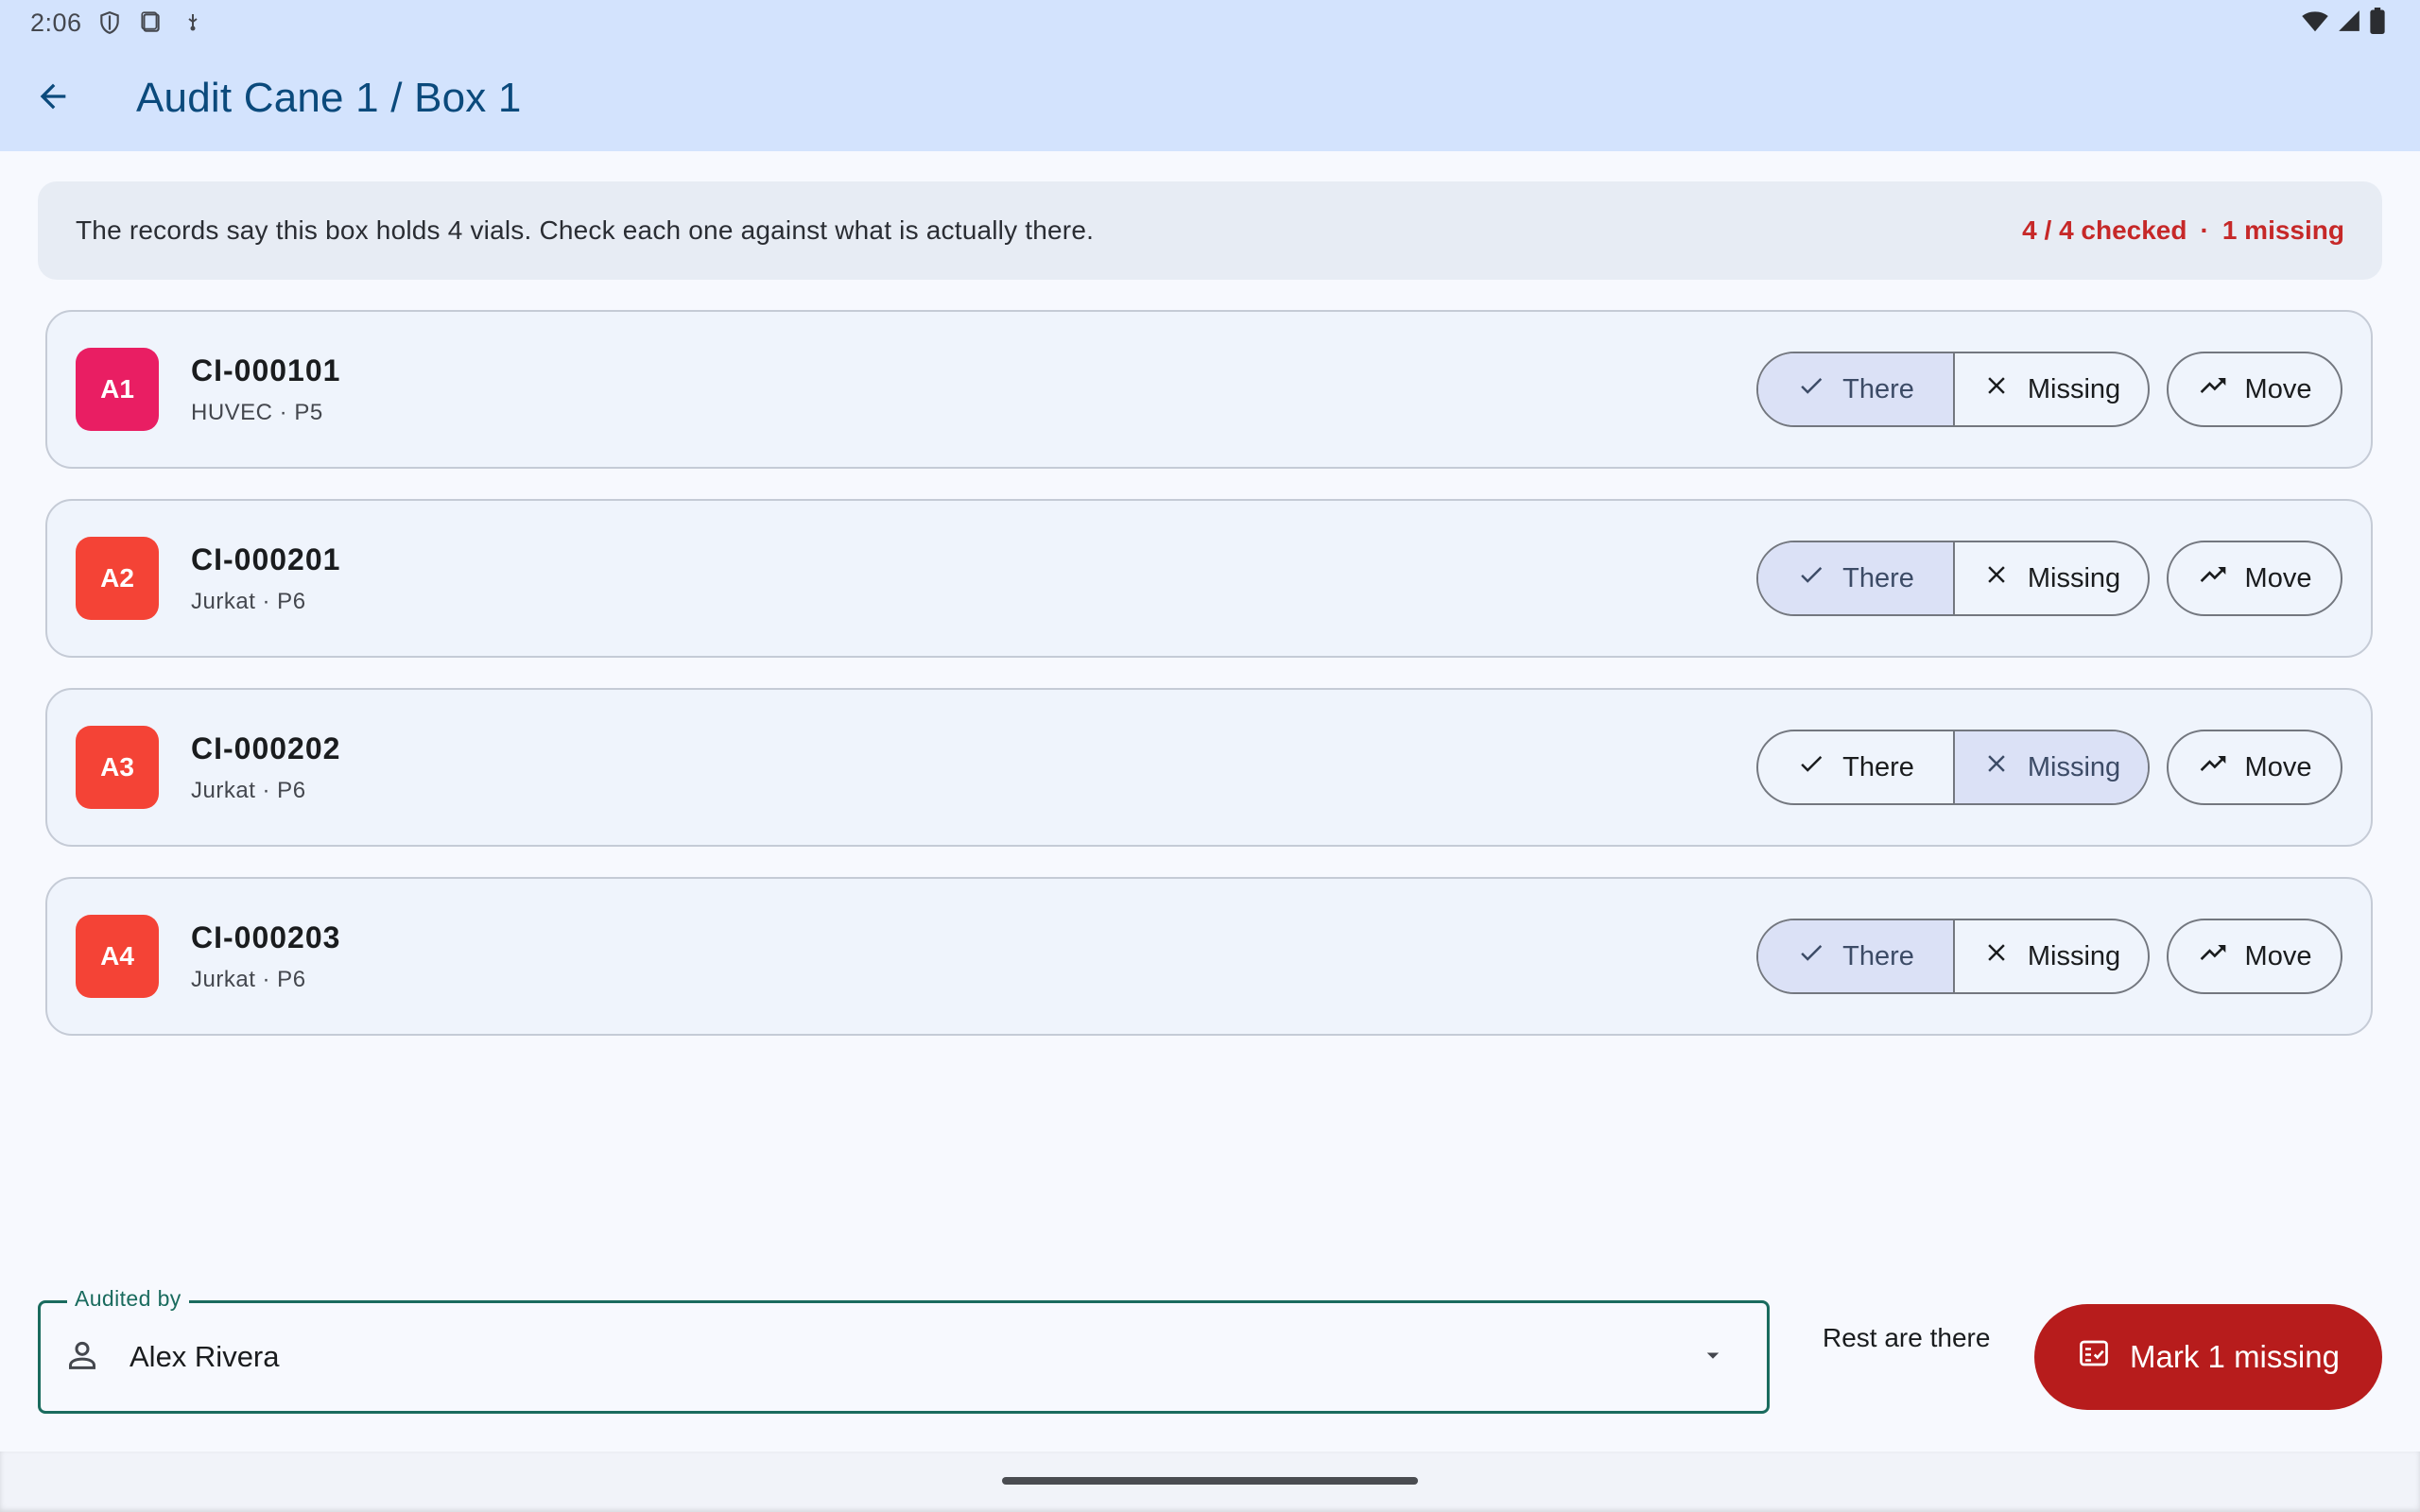 The image size is (2420, 1512). I want to click on vial-id: CI-000201, so click(266, 558).